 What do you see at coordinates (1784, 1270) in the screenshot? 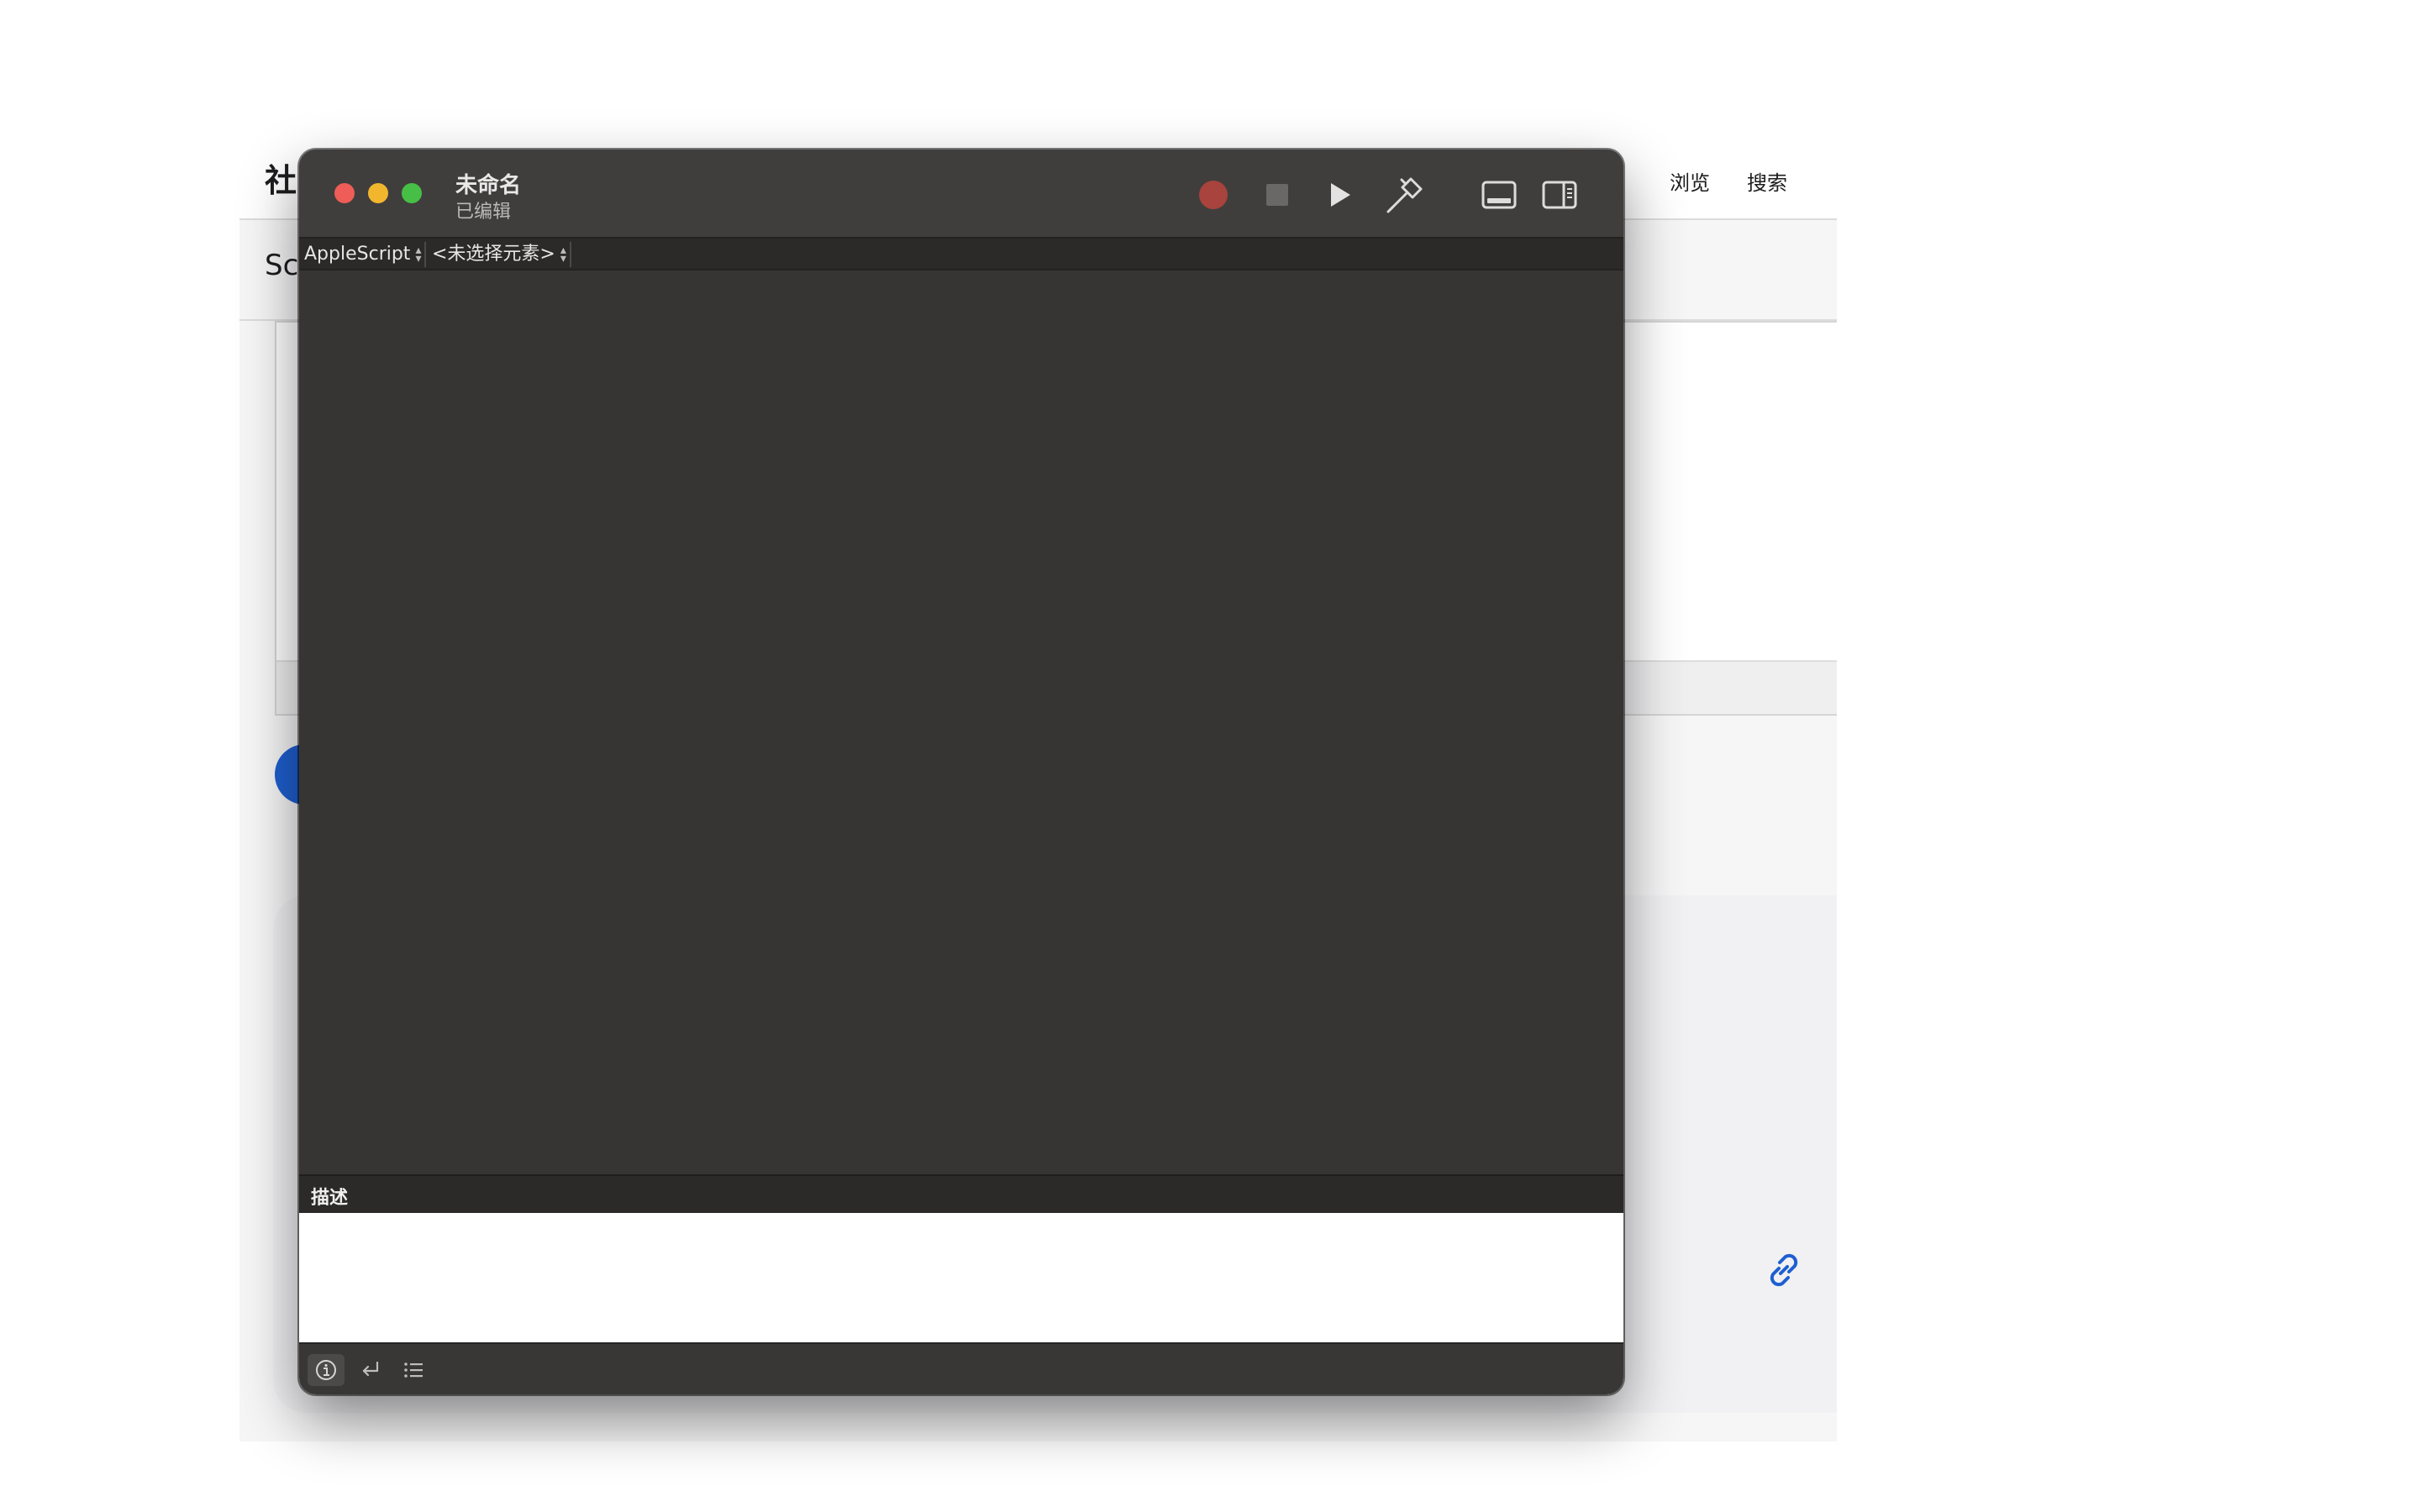
I see `link-icon` at bounding box center [1784, 1270].